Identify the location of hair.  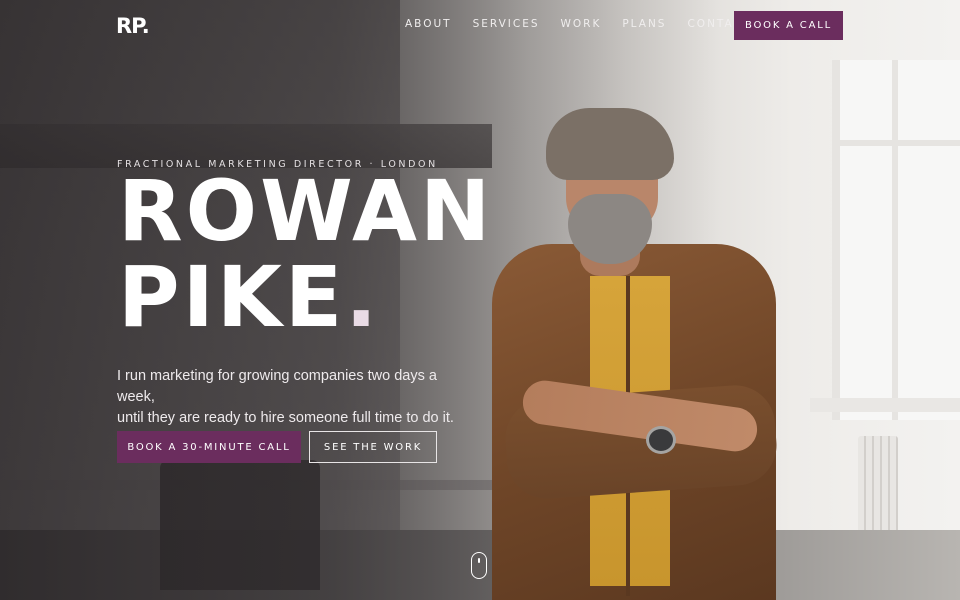
(610, 144).